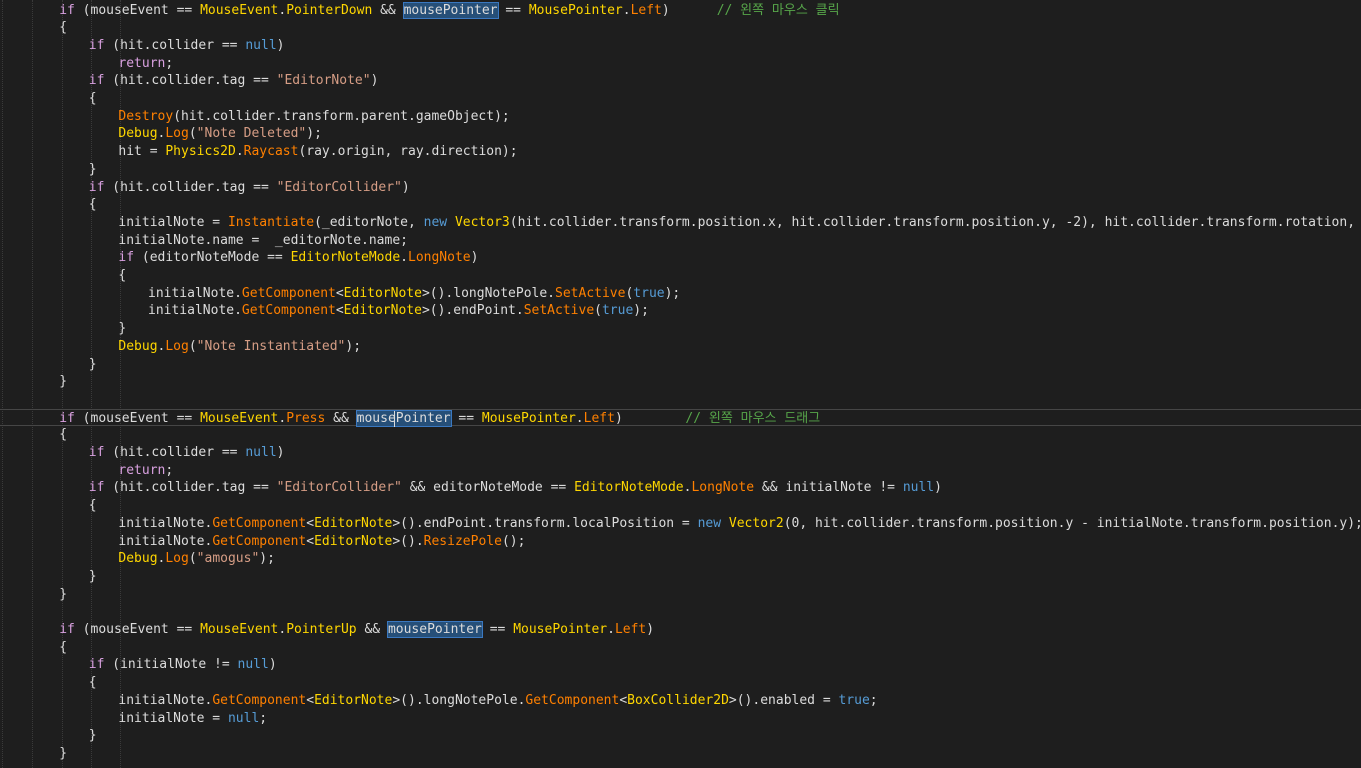  I want to click on code-line: initialNote = null;, so click(680, 719).